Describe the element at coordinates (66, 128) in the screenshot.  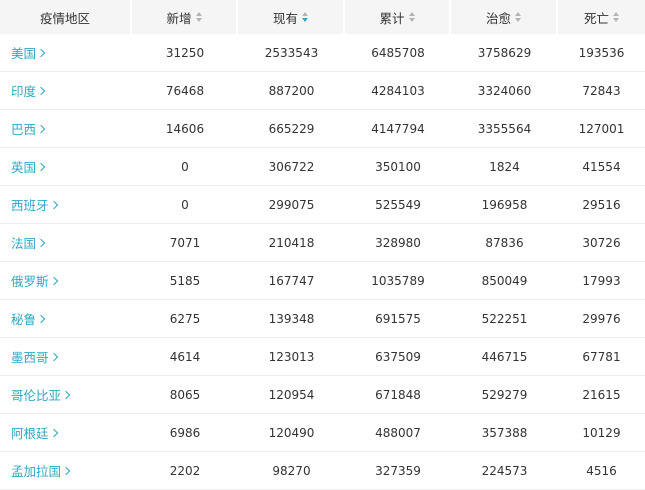
I see `region-link: 巴西` at that location.